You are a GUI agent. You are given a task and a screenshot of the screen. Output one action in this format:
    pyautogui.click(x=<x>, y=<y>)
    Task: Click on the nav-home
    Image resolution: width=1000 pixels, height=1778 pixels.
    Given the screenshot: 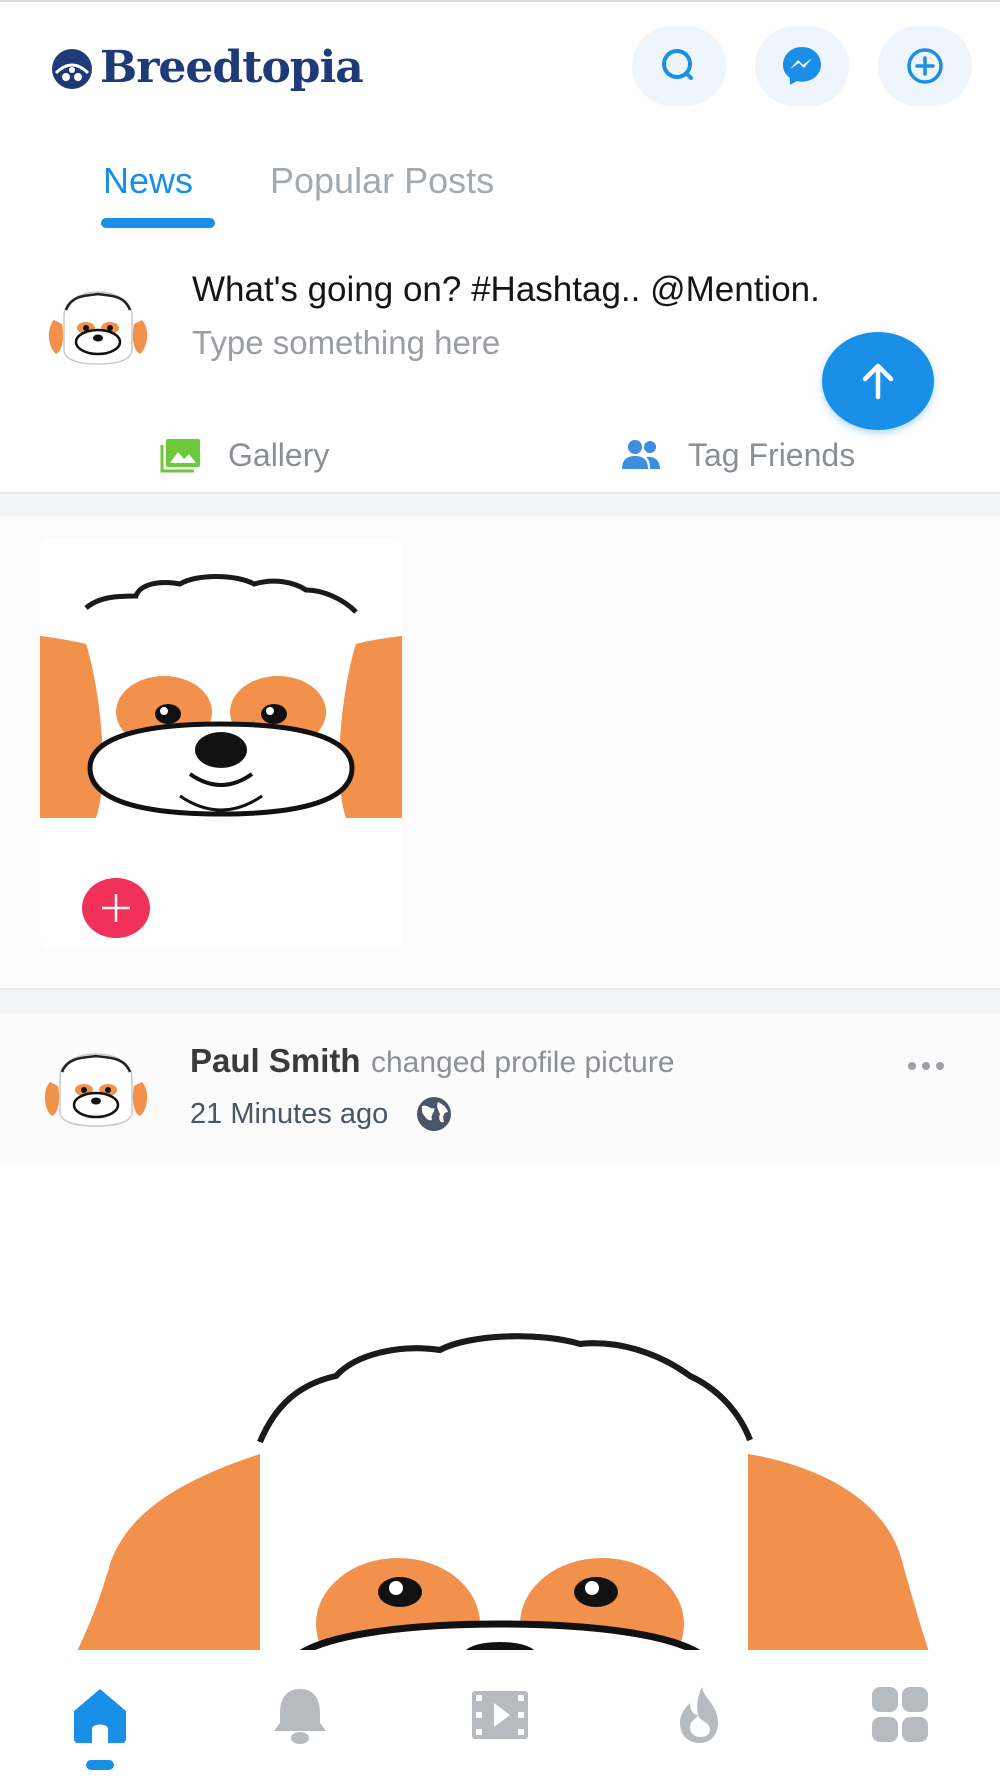 What is the action you would take?
    pyautogui.click(x=100, y=1715)
    